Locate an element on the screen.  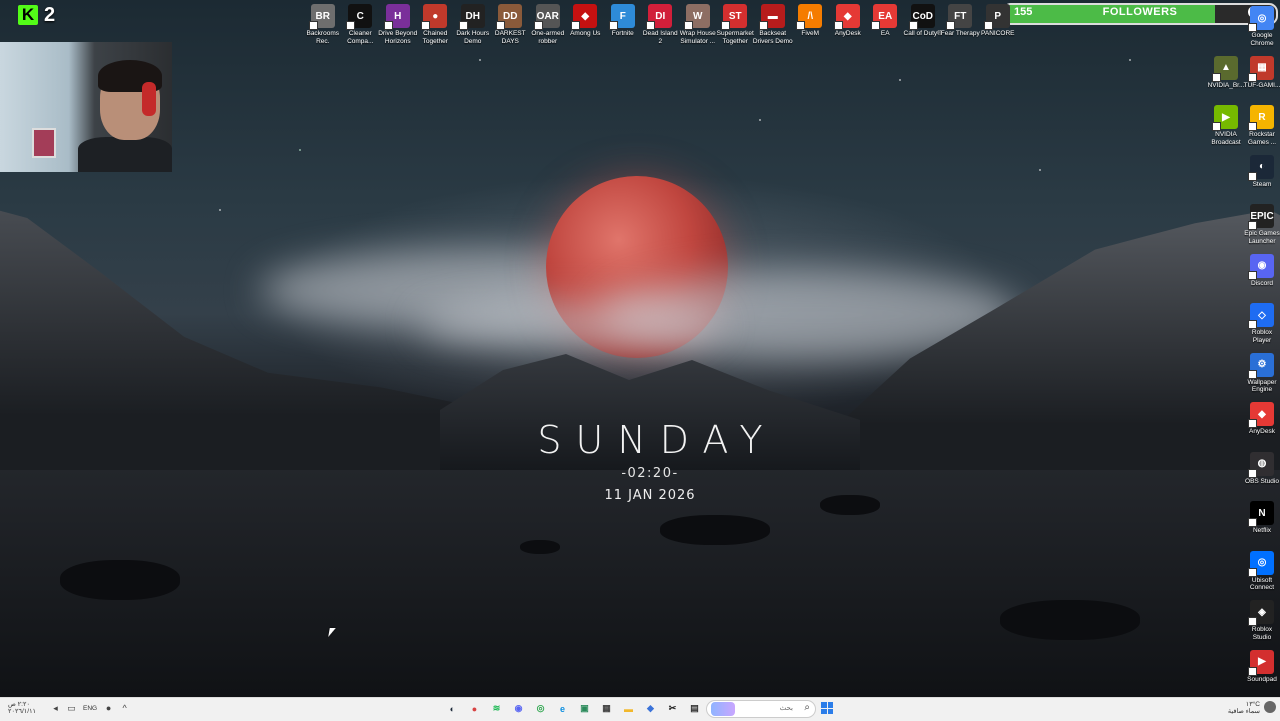
desktop-shortcut: DI Dead Island 2 is located at coordinates (661, 24).